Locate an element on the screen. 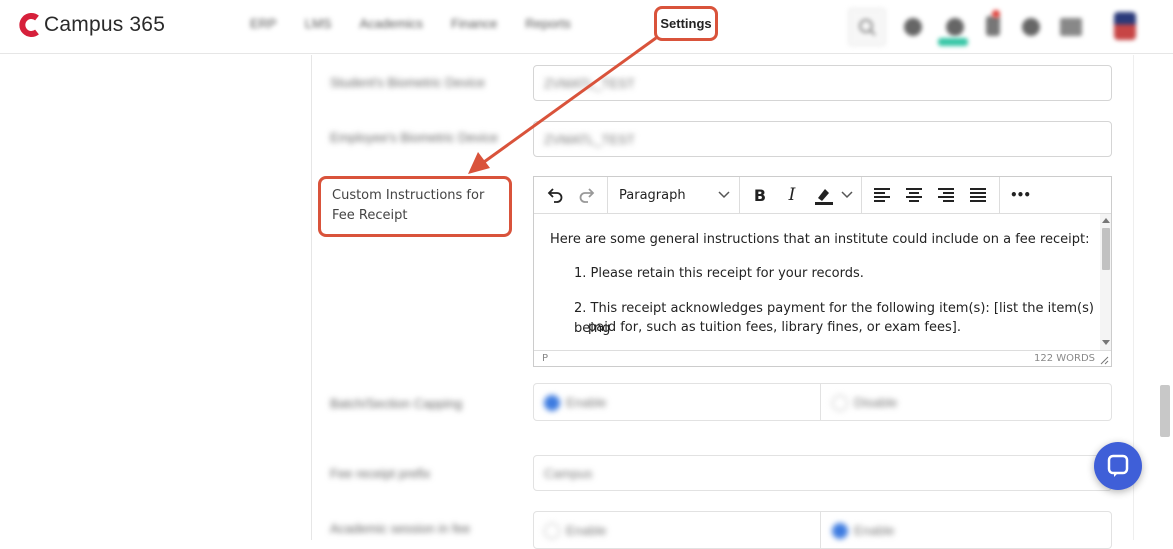 The height and width of the screenshot is (549, 1173). fee-receipt-prefix-label: Fee receipt prefix is located at coordinates (380, 473).